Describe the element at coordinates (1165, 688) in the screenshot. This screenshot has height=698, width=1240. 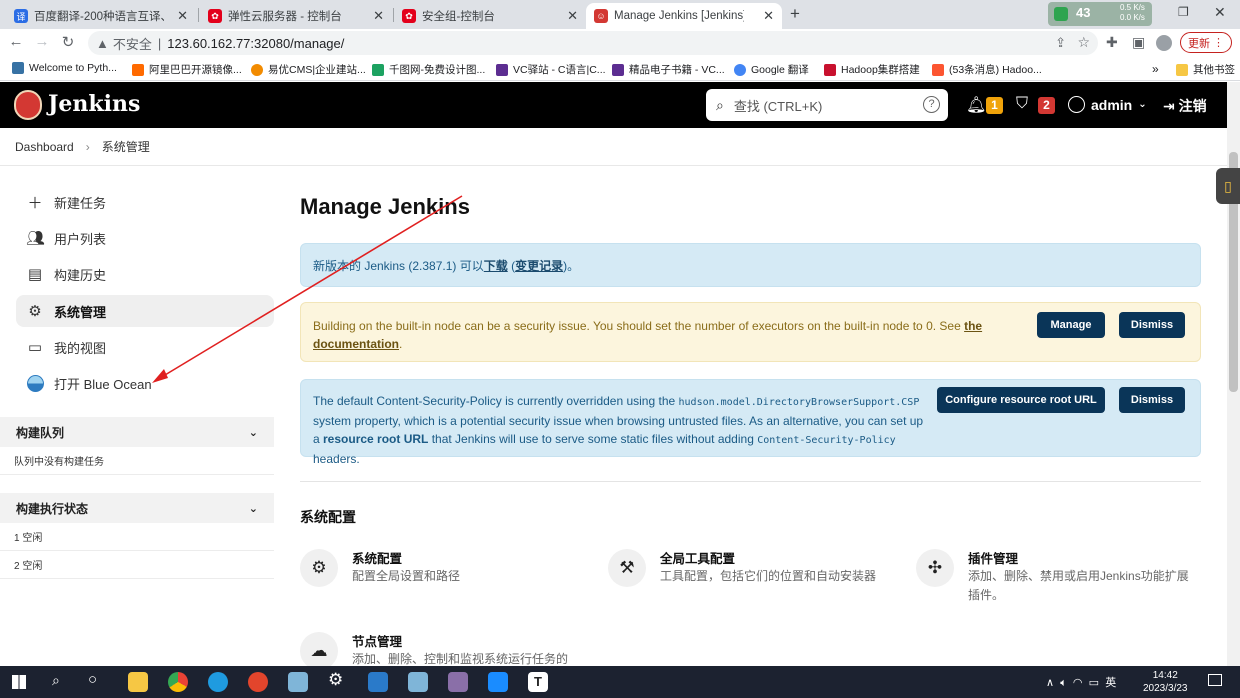
I see `clock-date: 2023/3/23` at that location.